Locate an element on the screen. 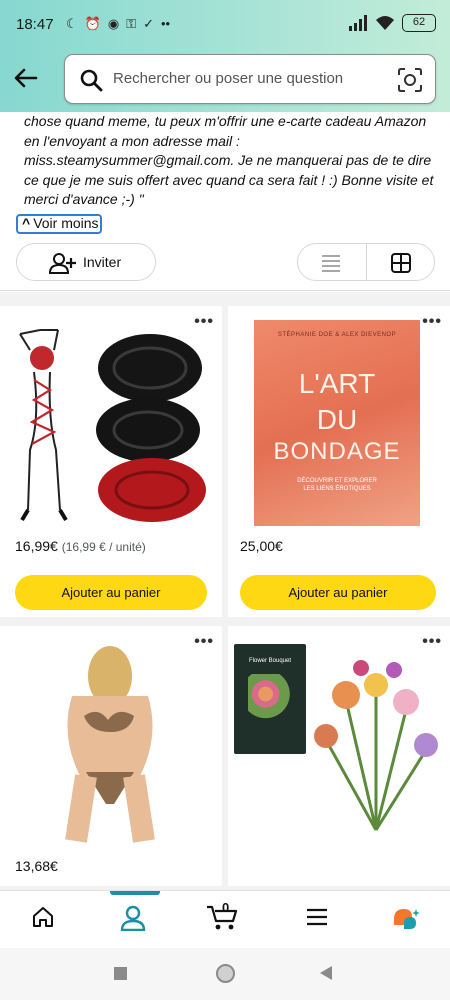 The width and height of the screenshot is (450, 1000). product-price: 16,99€ (16,99 € / unité) is located at coordinates (80, 546).